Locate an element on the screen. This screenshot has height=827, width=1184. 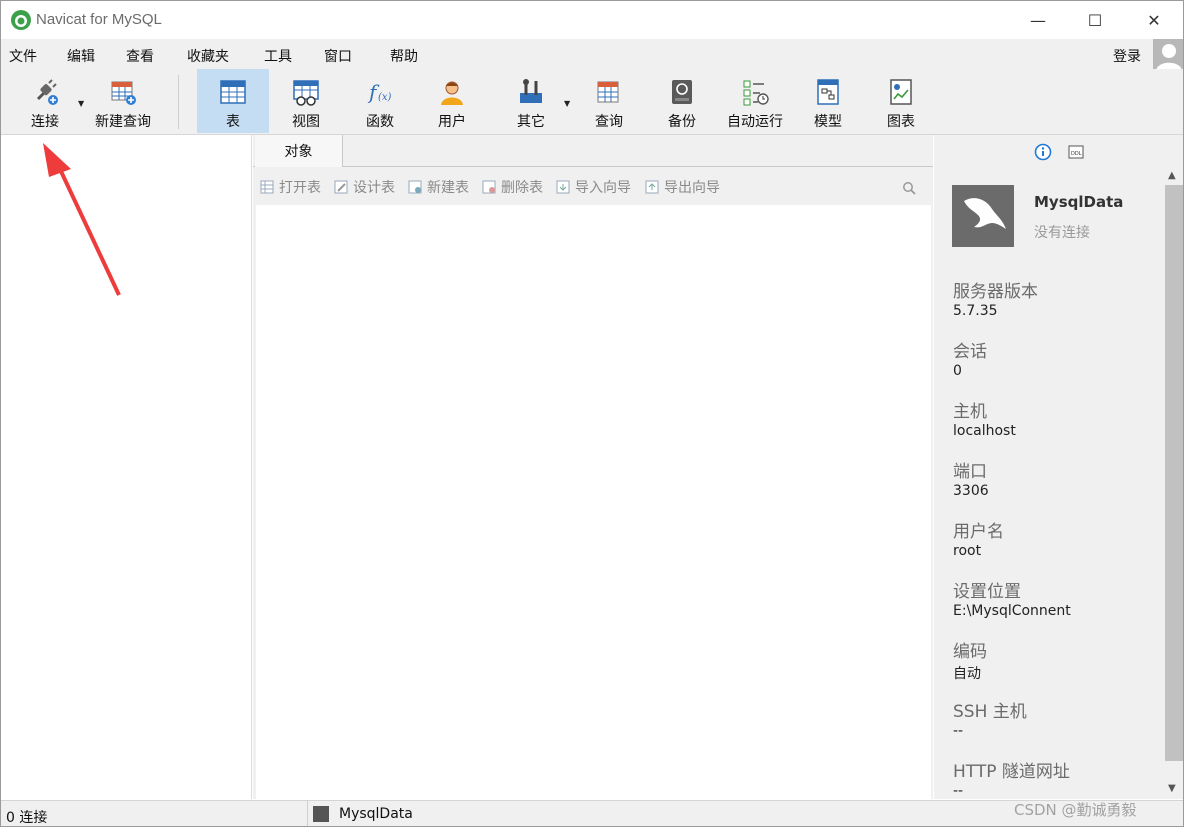
toolbar-user-button: 用户 is located at coordinates (452, 101).